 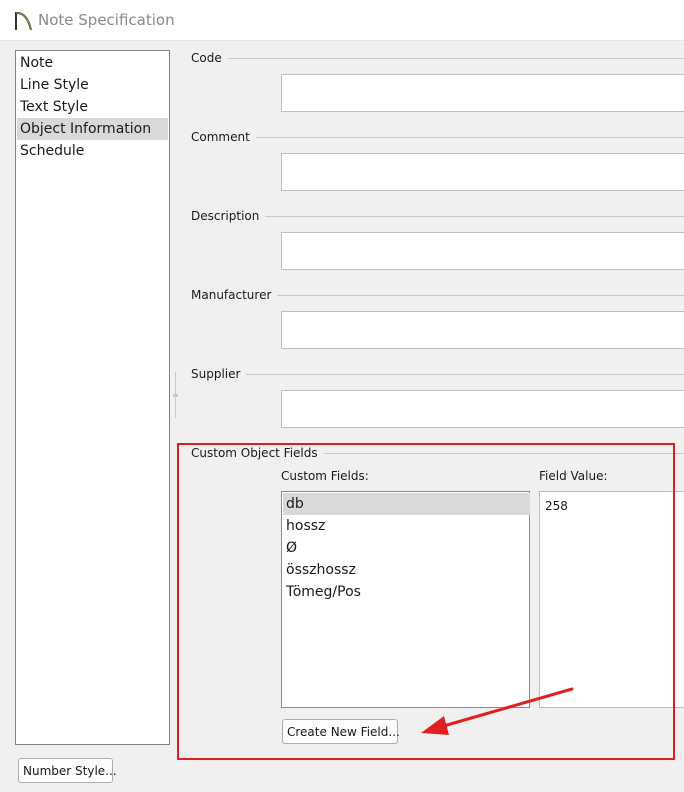 I want to click on field-value-input: 258, so click(x=611, y=599).